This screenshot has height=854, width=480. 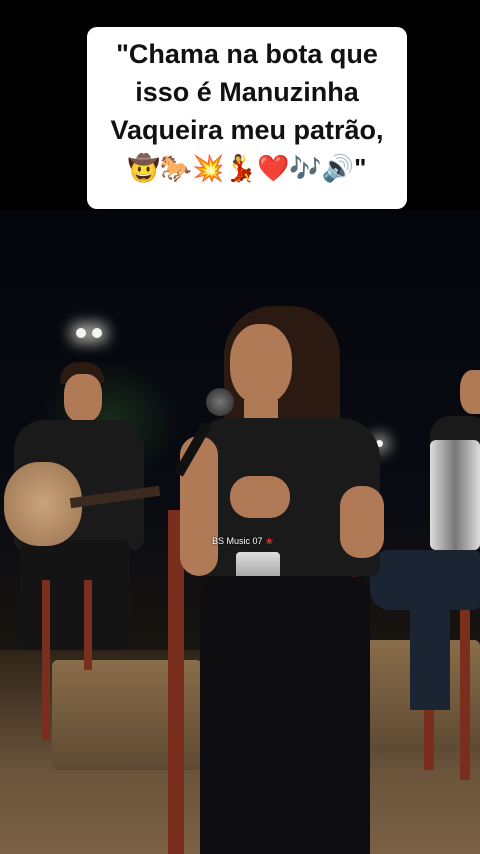 What do you see at coordinates (247, 92) in the screenshot?
I see `caption-line-2: isso é Manuzinha` at bounding box center [247, 92].